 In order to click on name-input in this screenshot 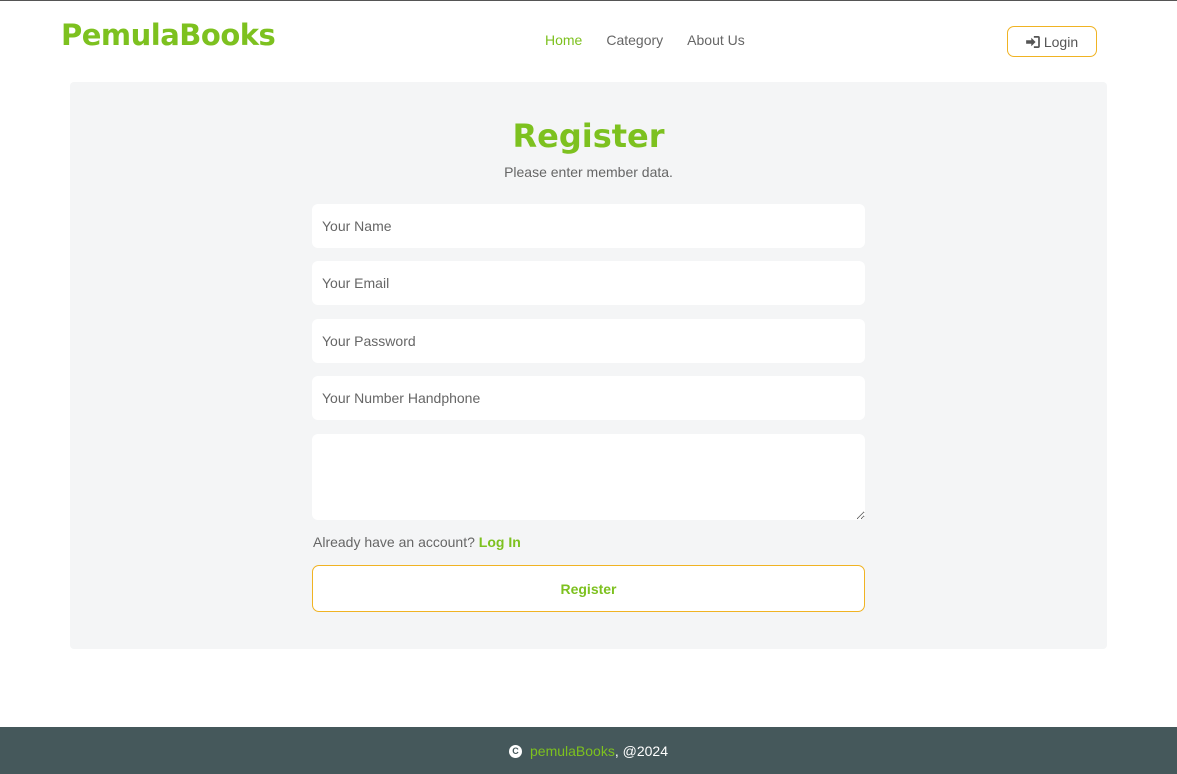, I will do `click(588, 226)`.